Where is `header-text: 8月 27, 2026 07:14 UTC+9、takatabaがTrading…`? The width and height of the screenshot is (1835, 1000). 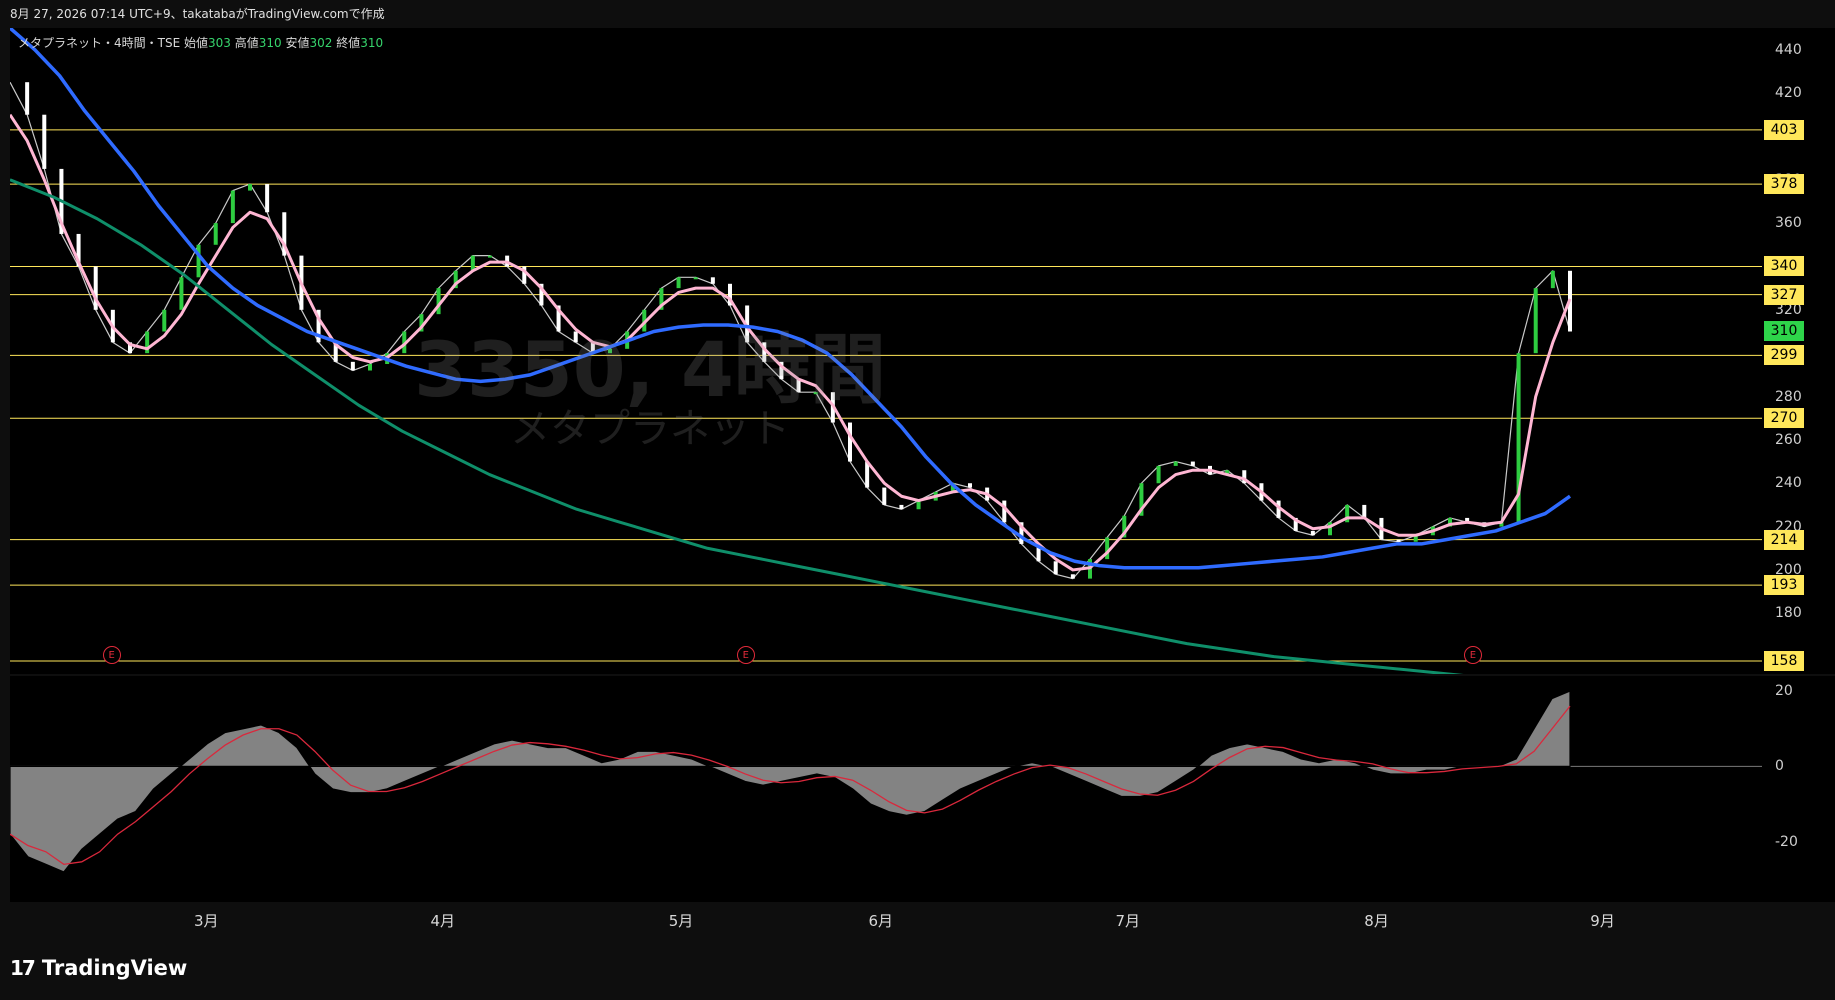
header-text: 8月 27, 2026 07:14 UTC+9、takatabaがTrading… is located at coordinates (197, 14).